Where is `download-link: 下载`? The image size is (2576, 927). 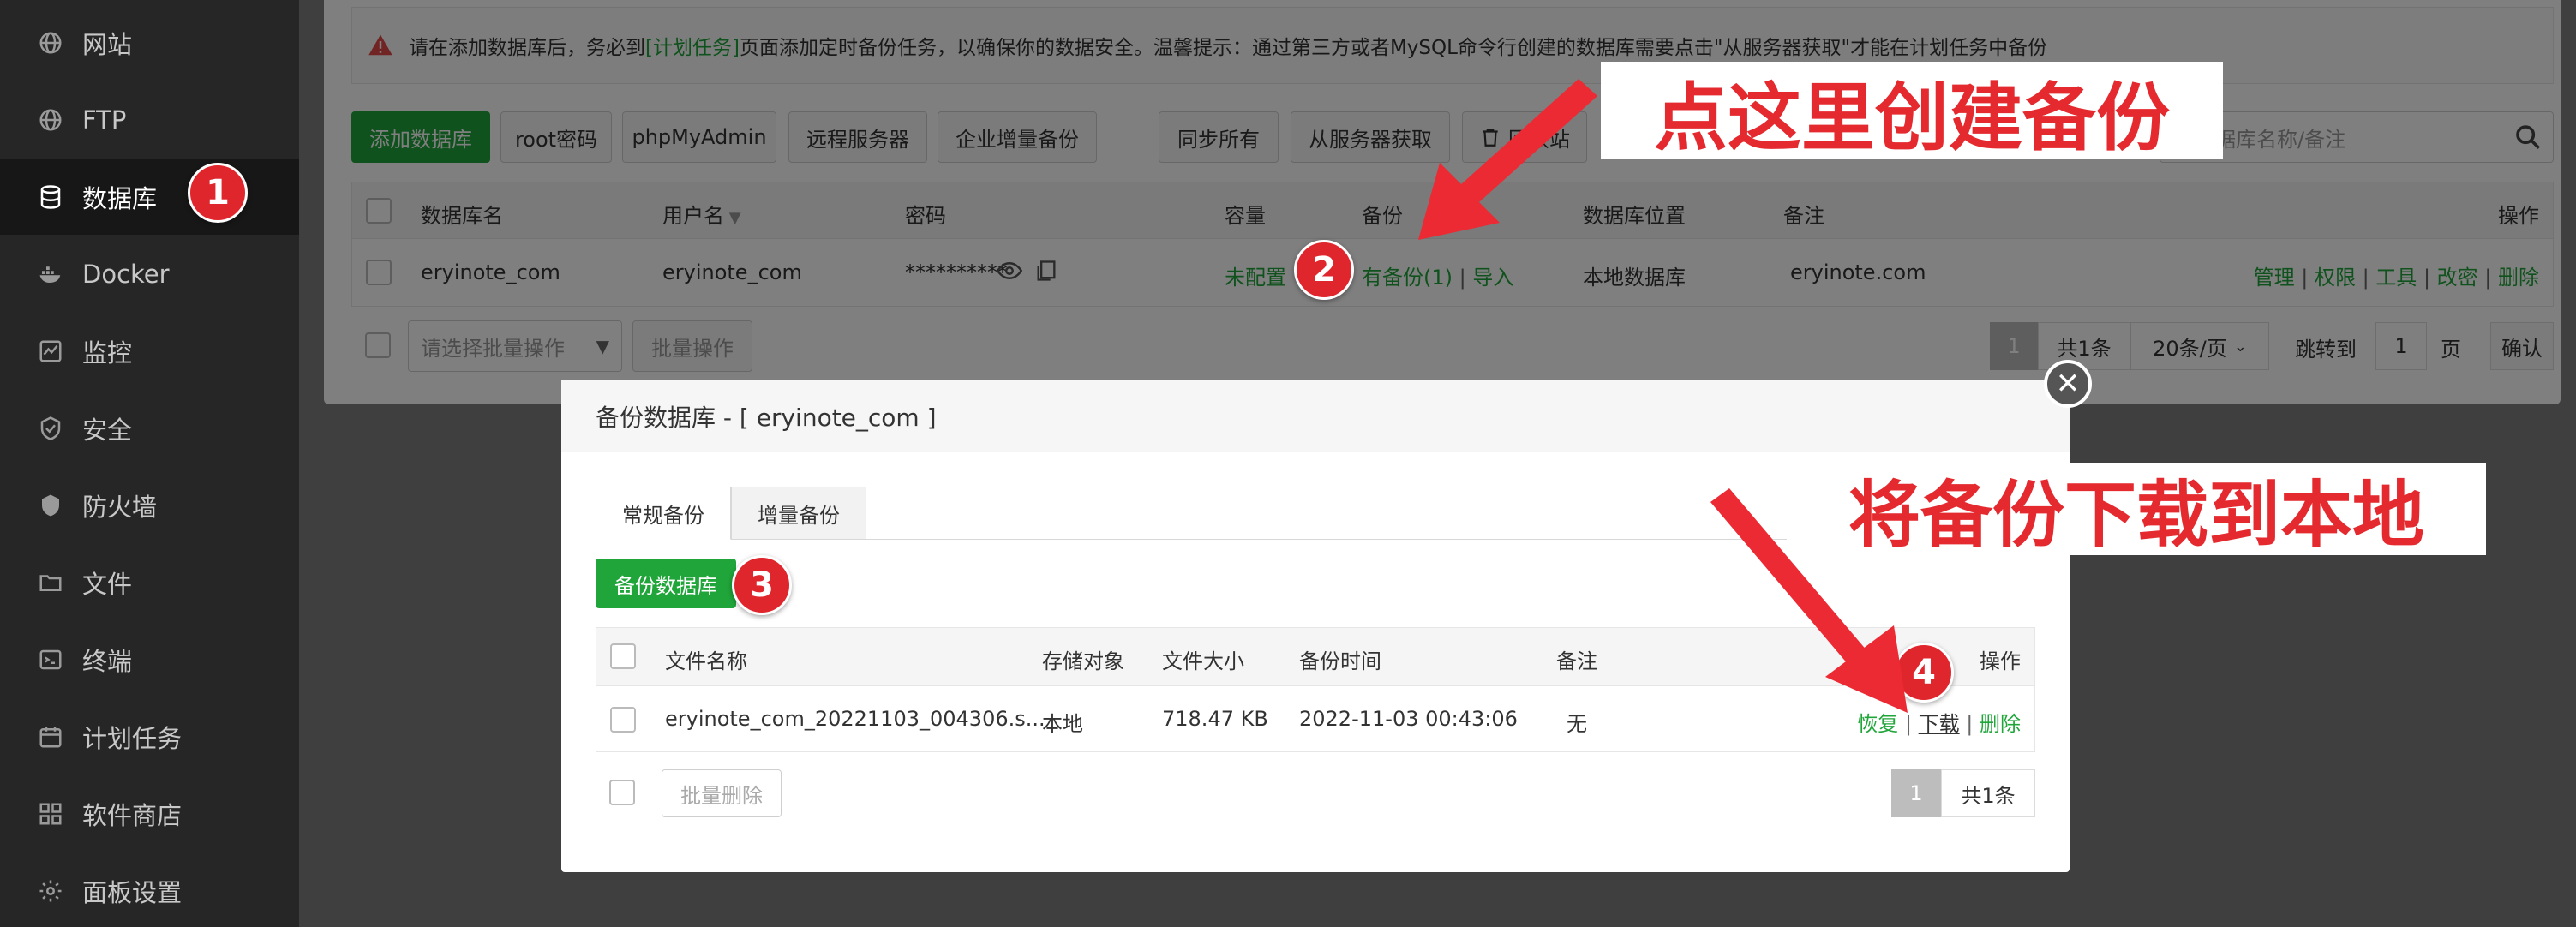 download-link: 下载 is located at coordinates (1939, 724).